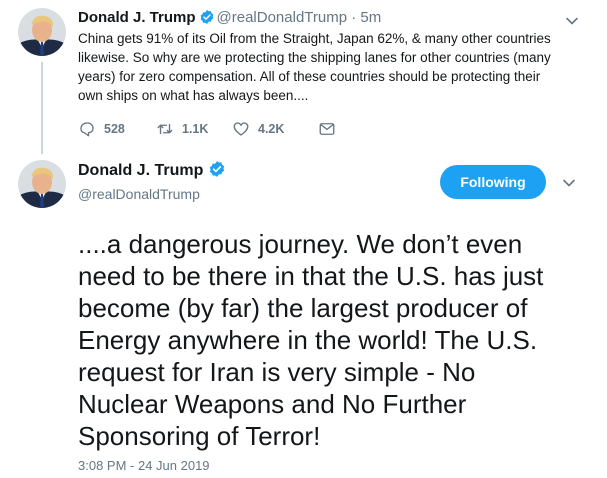  Describe the element at coordinates (308, 340) in the screenshot. I see `tweet-text-line: Energy anywhere in the world! The U.S.` at that location.